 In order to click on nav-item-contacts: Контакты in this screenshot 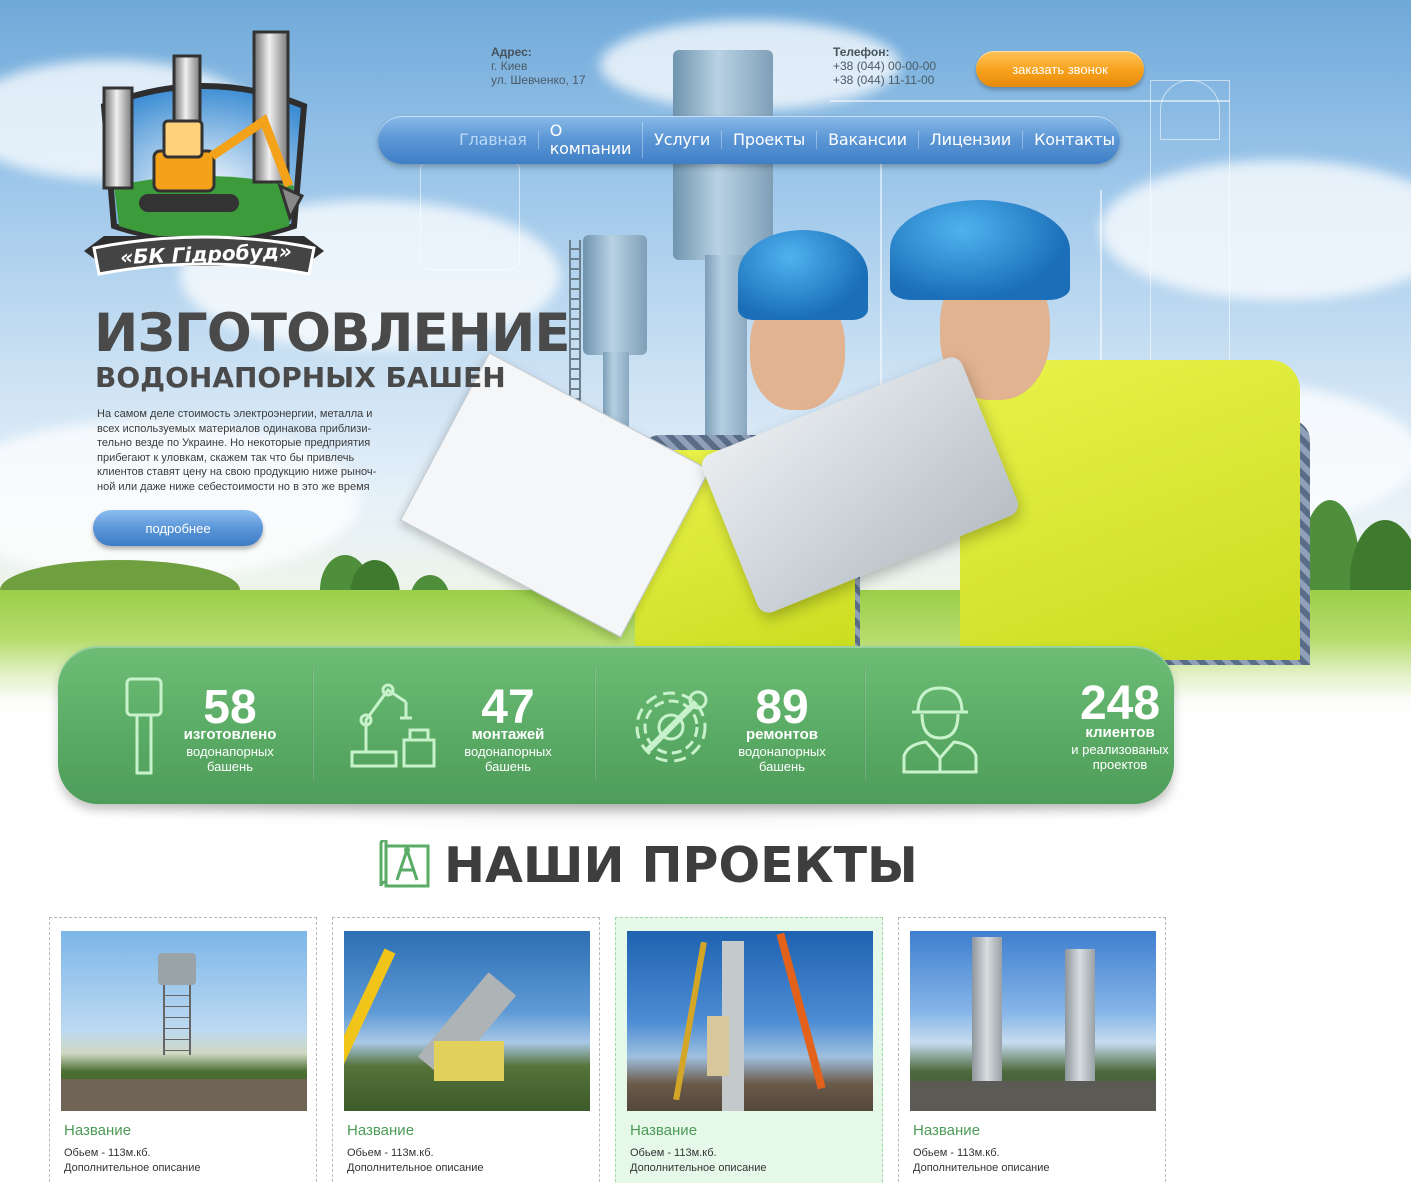, I will do `click(1074, 140)`.